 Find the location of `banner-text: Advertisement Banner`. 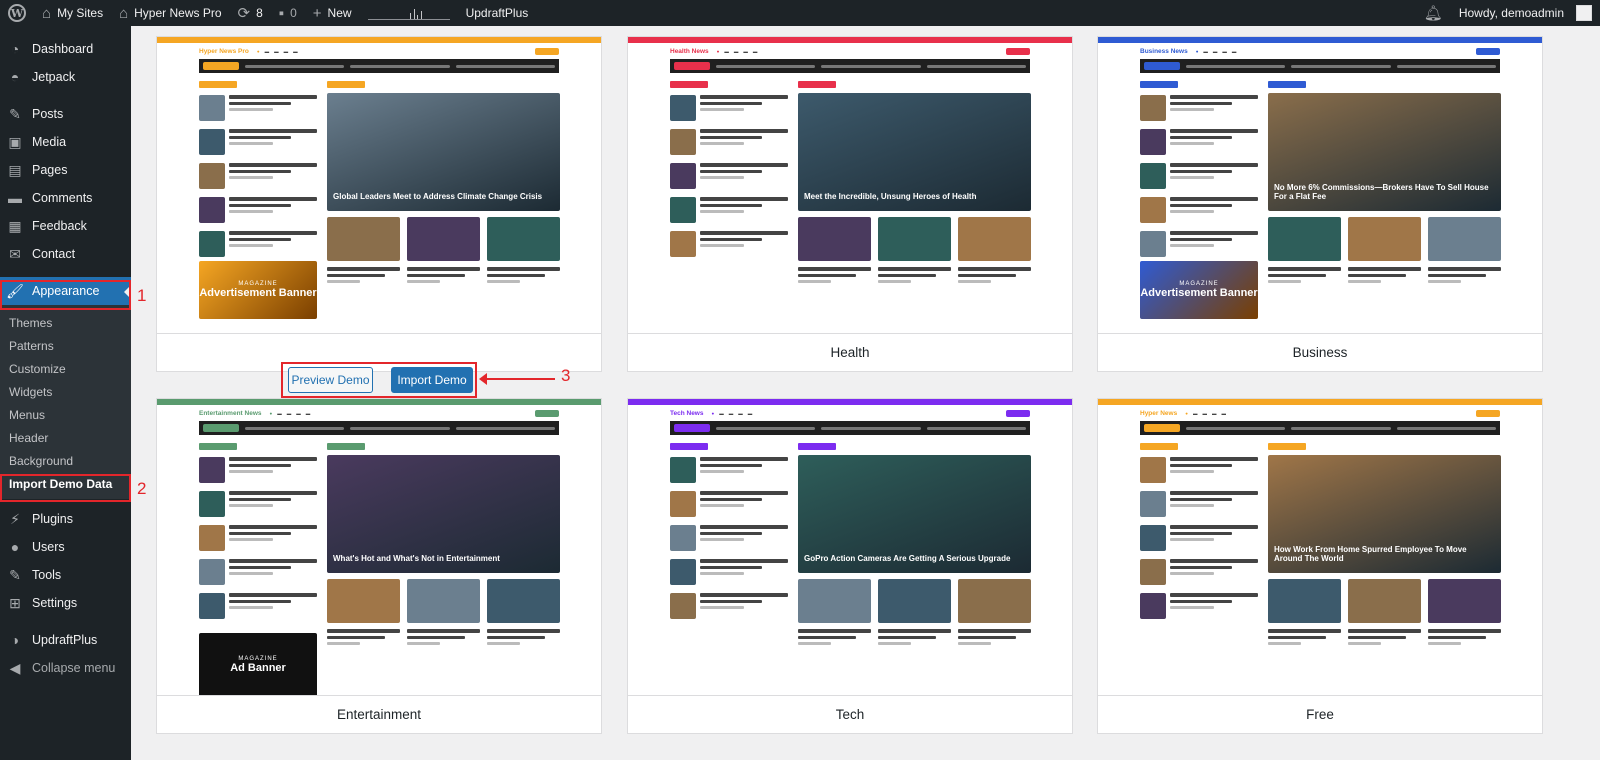

banner-text: Advertisement Banner is located at coordinates (1199, 293).